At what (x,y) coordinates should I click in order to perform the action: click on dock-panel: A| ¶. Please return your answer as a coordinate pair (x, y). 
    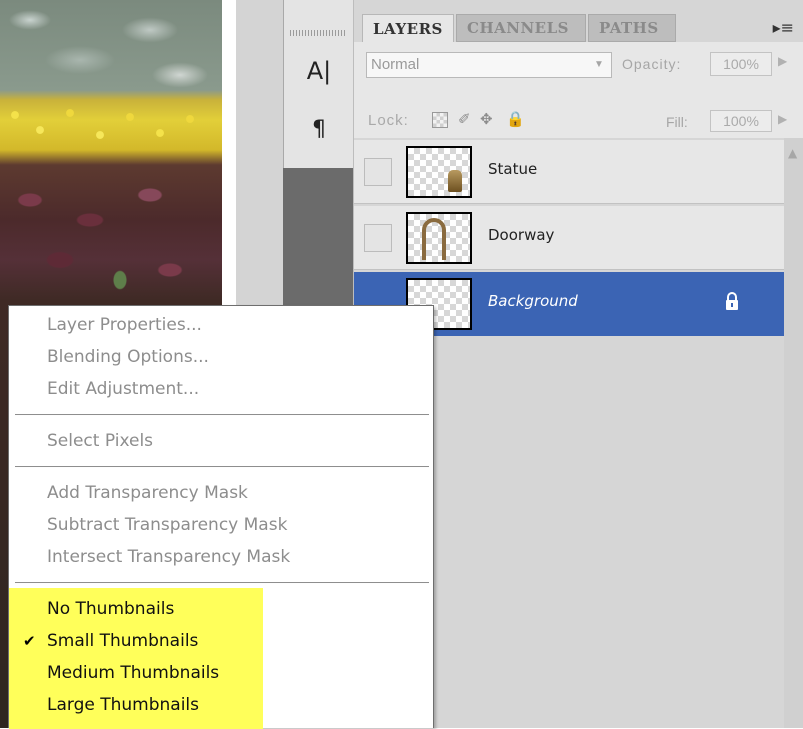
    Looking at the image, I should click on (319, 84).